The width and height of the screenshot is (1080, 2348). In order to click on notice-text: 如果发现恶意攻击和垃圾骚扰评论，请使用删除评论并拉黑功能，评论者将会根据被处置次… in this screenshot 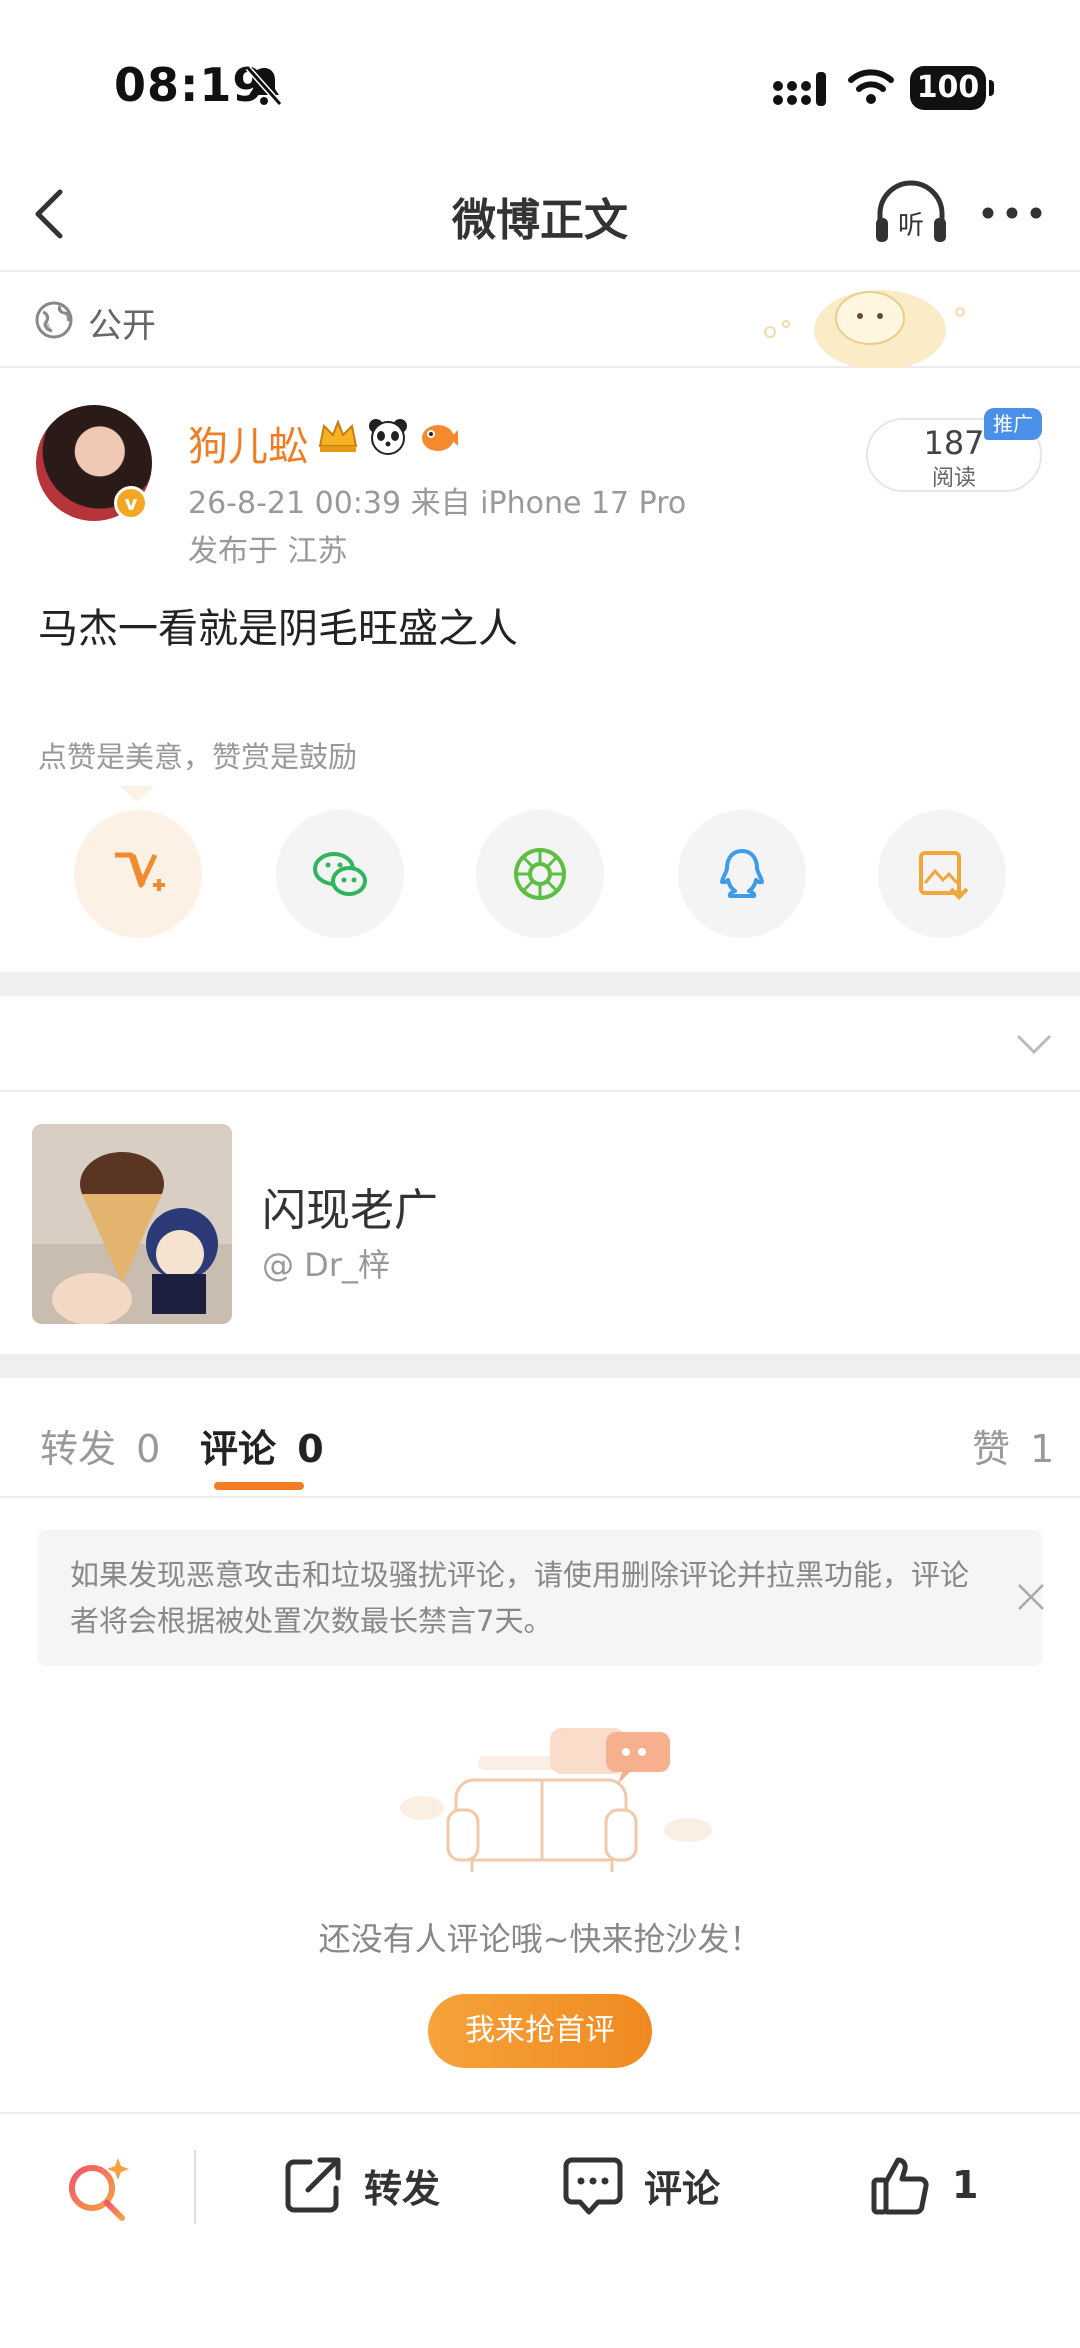, I will do `click(520, 1598)`.